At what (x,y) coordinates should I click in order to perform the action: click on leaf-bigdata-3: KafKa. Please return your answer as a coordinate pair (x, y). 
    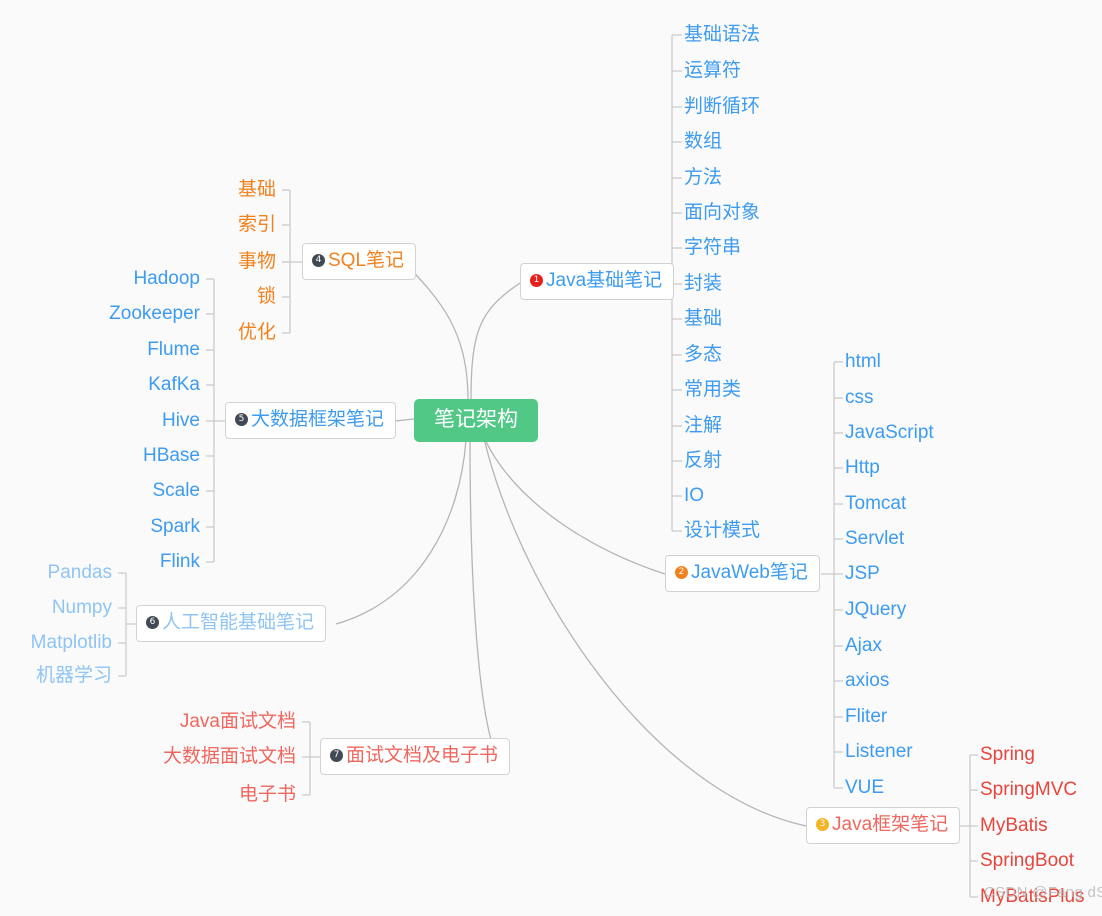
    Looking at the image, I should click on (135, 385).